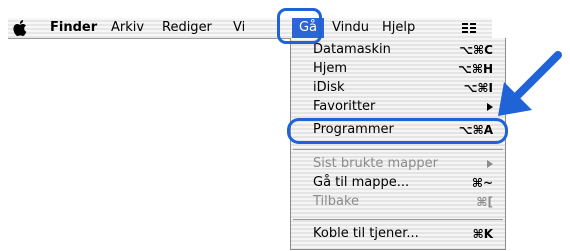 Image resolution: width=570 pixels, height=251 pixels. What do you see at coordinates (398, 202) in the screenshot?
I see `menu-item-tilbake: Tilbake ⌘[` at bounding box center [398, 202].